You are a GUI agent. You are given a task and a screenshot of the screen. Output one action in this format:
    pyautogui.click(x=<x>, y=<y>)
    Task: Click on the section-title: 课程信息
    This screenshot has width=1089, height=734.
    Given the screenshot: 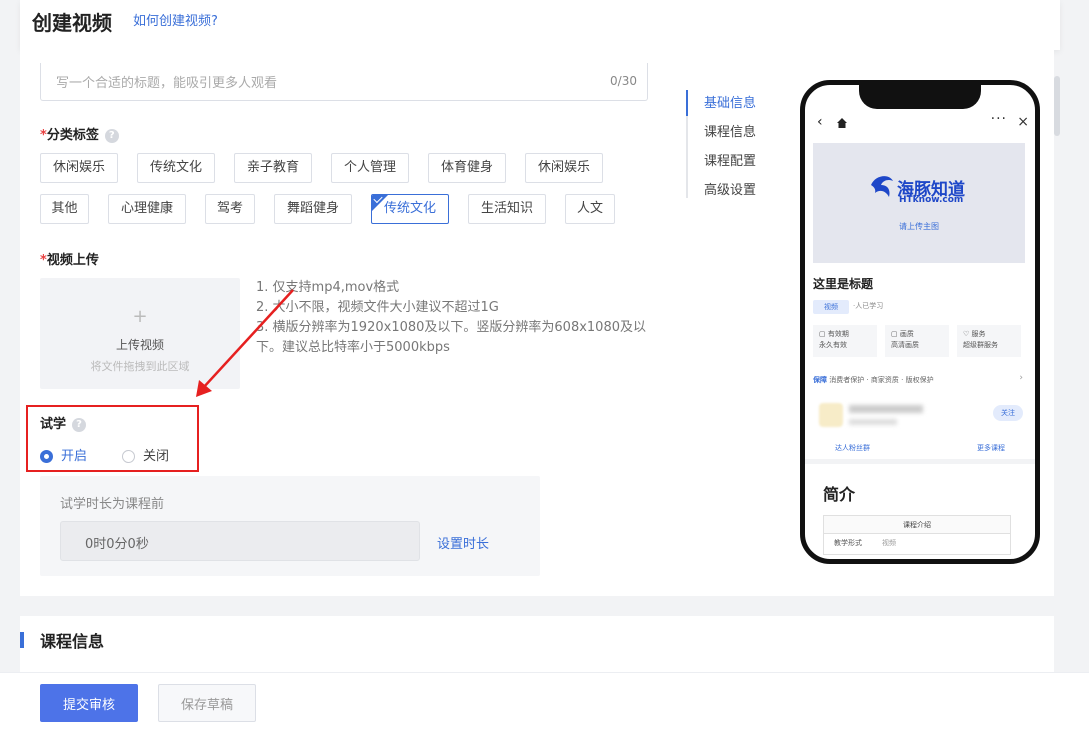 What is the action you would take?
    pyautogui.click(x=72, y=641)
    